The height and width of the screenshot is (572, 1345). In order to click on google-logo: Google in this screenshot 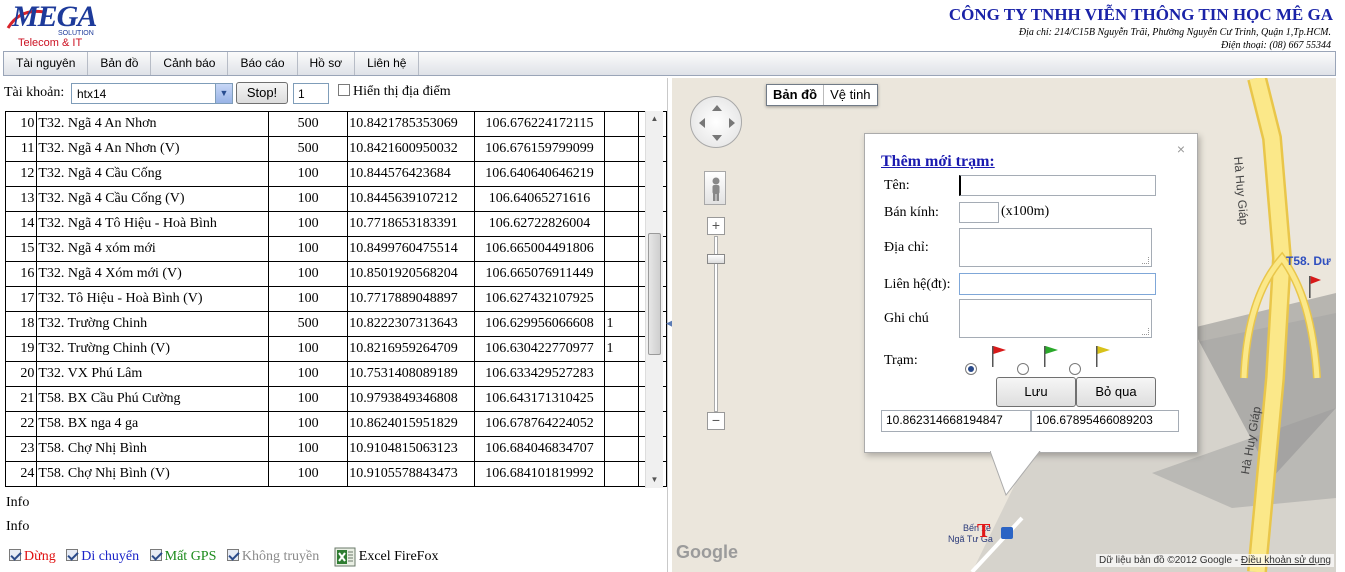, I will do `click(707, 552)`.